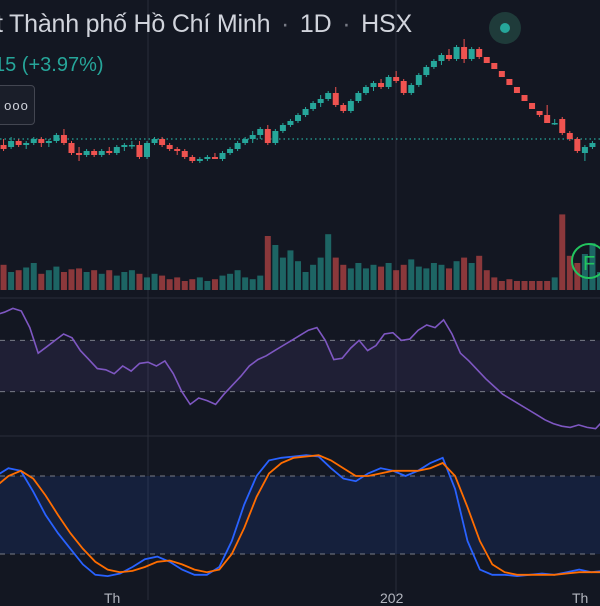 The image size is (600, 606). I want to click on stoch-band-fill, so click(300, 515).